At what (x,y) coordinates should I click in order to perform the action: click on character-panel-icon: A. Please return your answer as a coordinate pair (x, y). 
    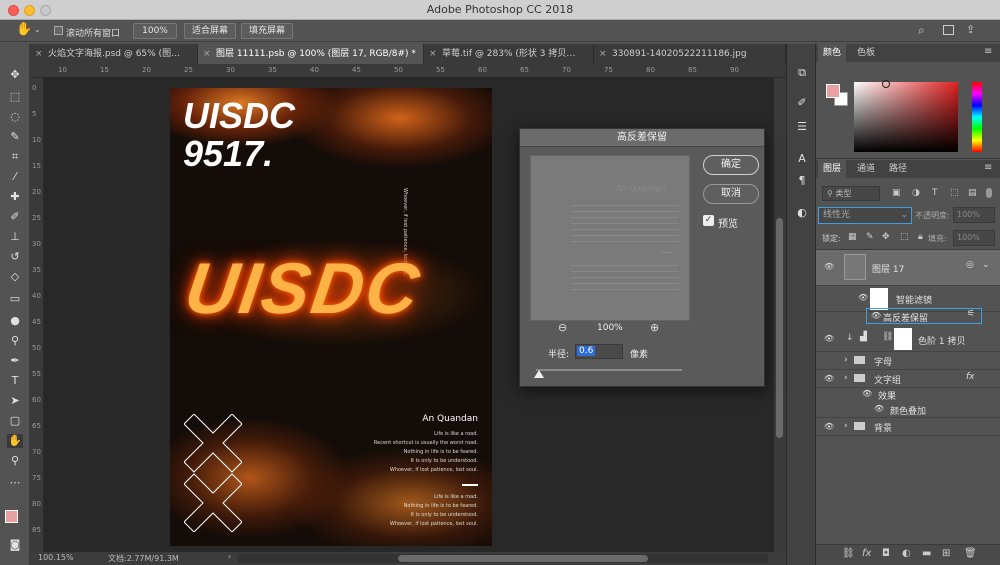
    Looking at the image, I should click on (802, 159).